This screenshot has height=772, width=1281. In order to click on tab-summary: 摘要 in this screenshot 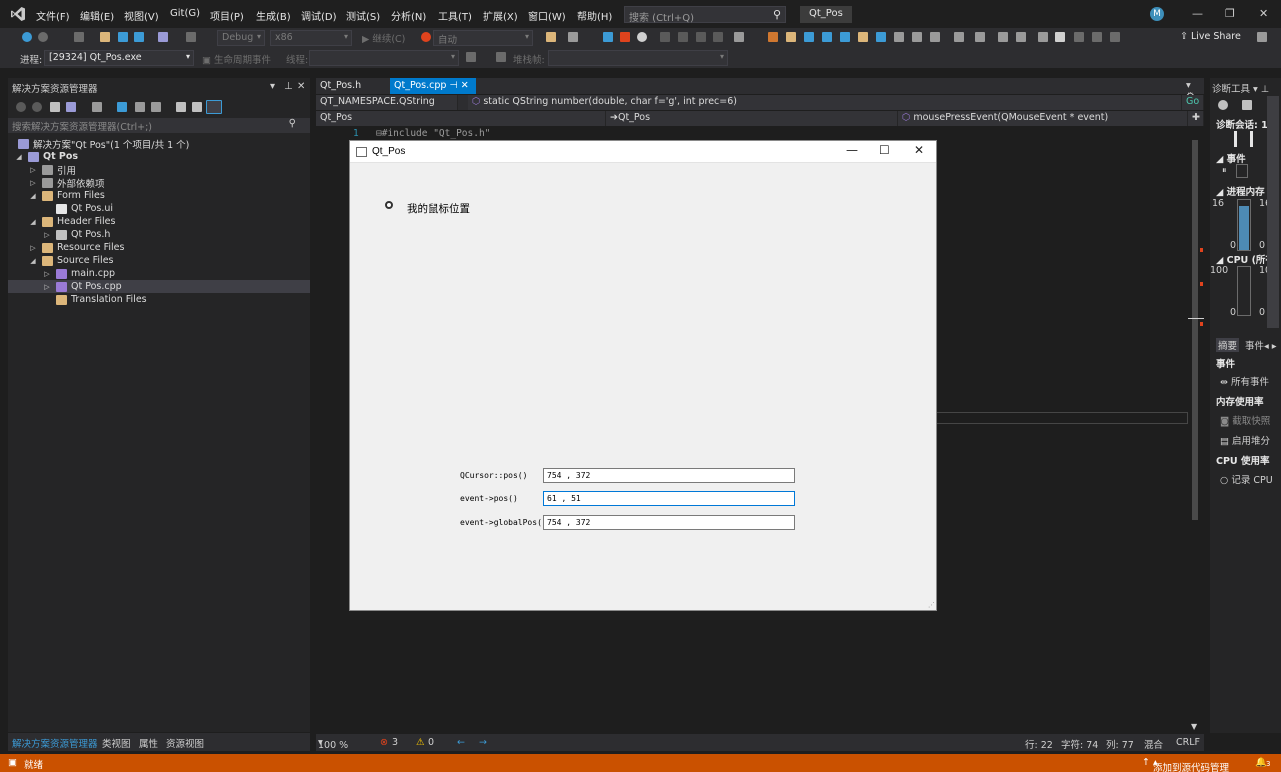, I will do `click(1228, 345)`.